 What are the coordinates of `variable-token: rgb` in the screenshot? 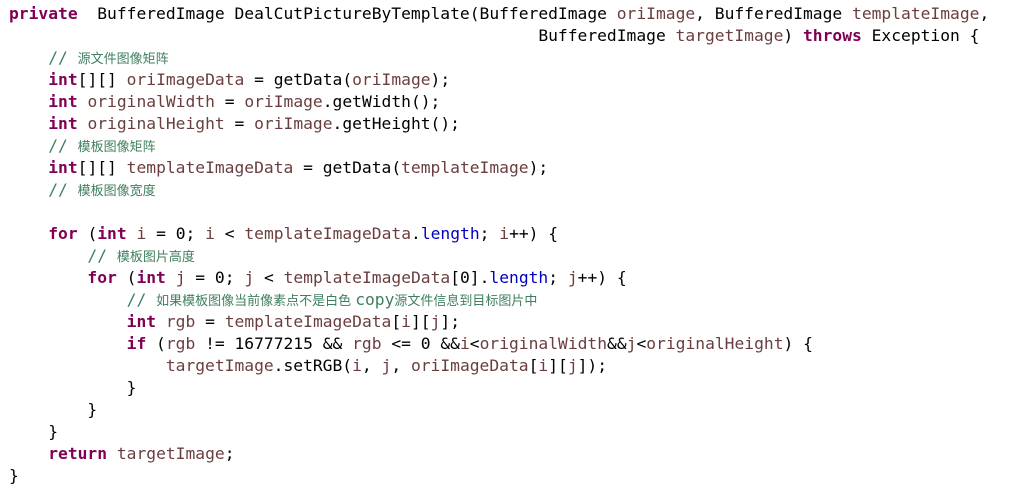 It's located at (180, 321).